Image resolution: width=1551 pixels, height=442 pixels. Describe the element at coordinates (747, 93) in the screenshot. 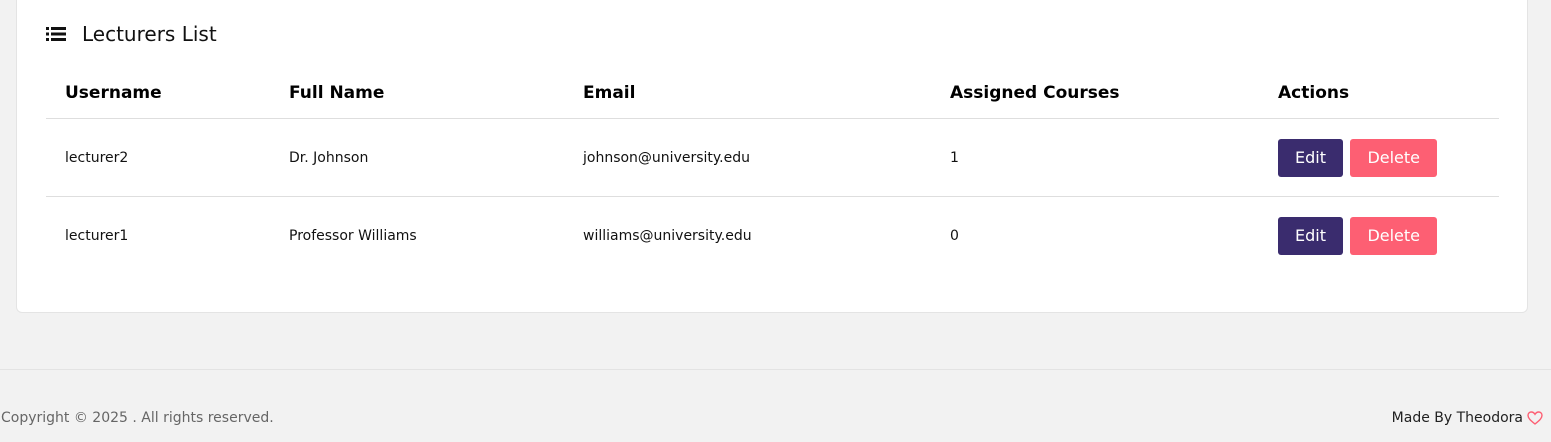

I see `header-email: Email` at that location.